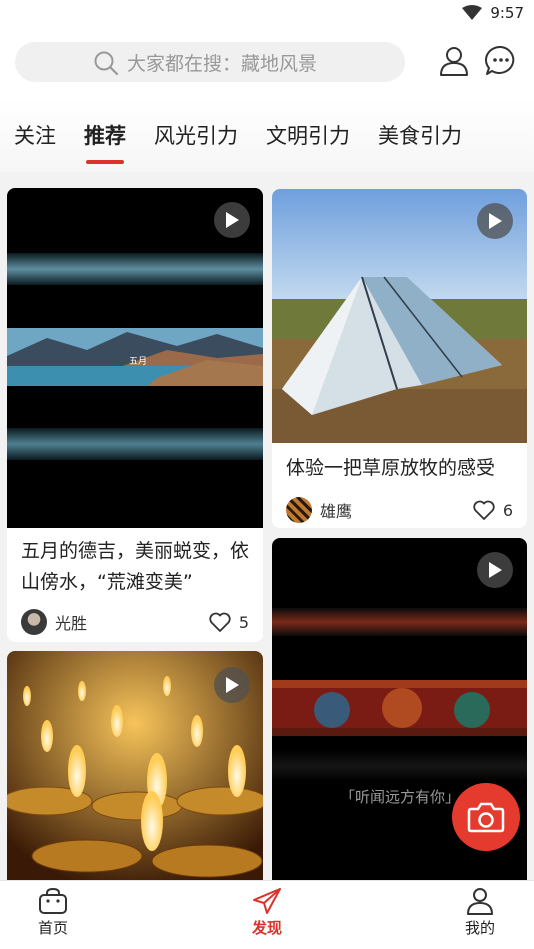 This screenshot has height=949, width=534. I want to click on tab-follow: 关注, so click(35, 135).